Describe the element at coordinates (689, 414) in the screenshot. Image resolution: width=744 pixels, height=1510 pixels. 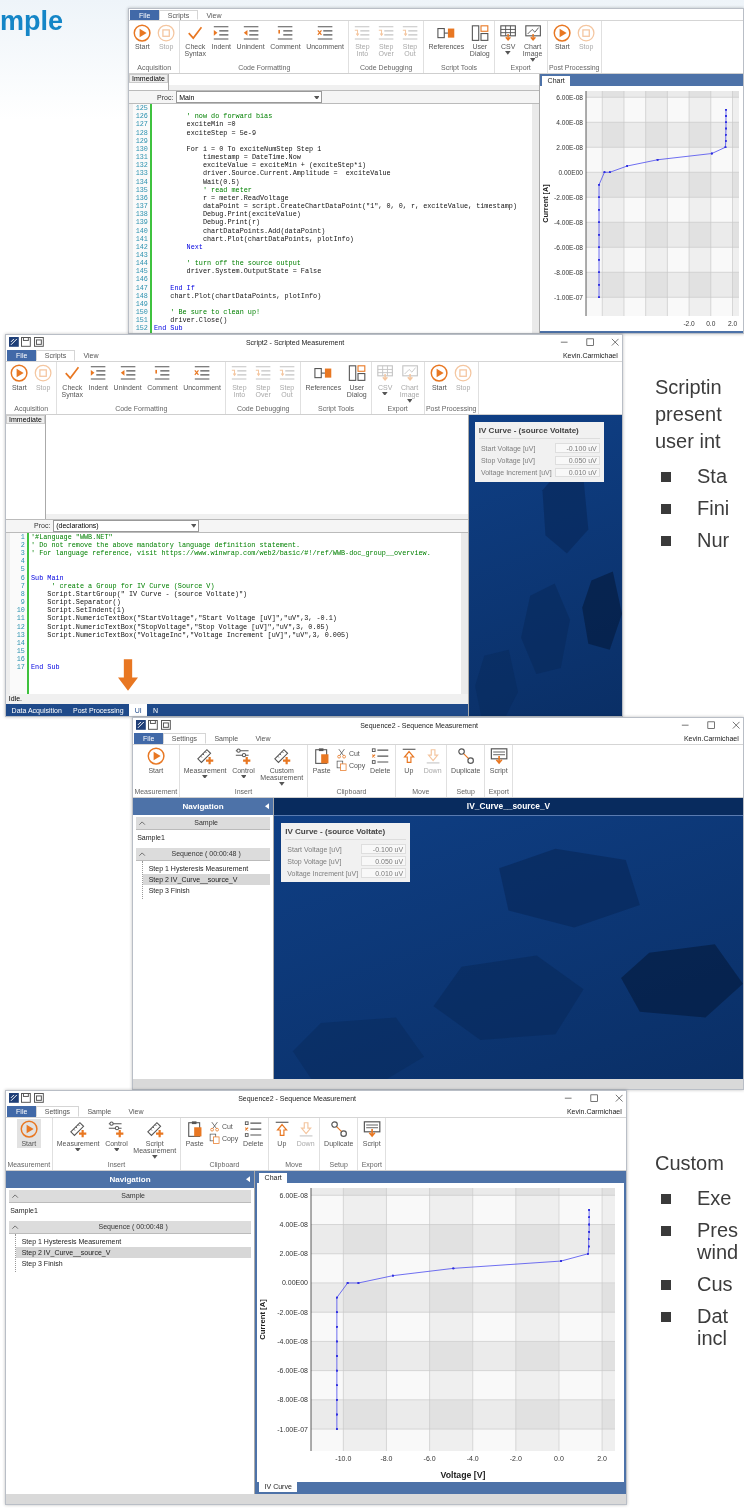
I see `paragraph-text: present` at that location.